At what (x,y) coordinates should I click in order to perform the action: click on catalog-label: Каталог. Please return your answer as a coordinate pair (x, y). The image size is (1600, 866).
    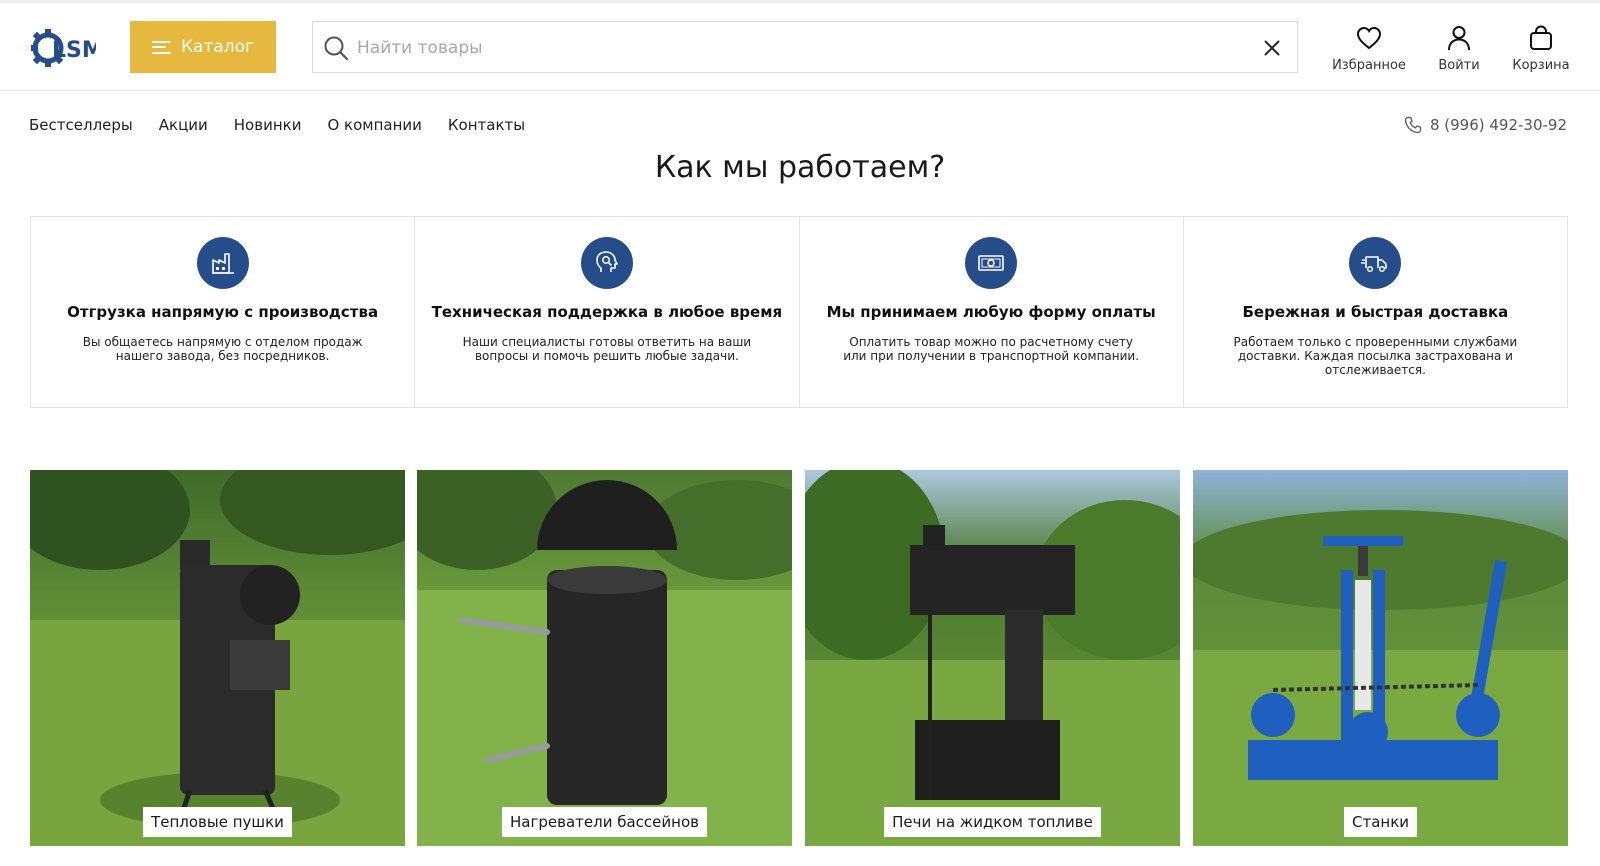
    Looking at the image, I should click on (217, 47).